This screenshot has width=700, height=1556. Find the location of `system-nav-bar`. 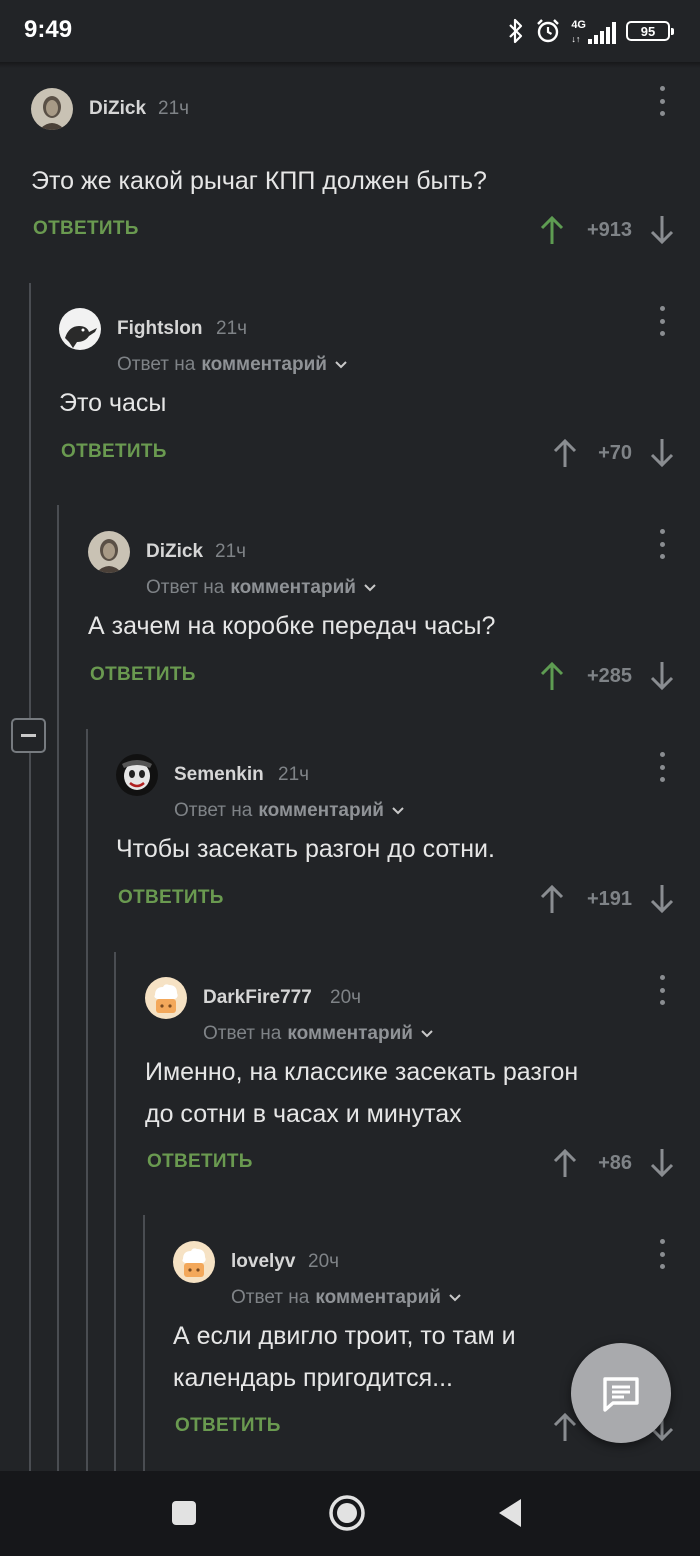

system-nav-bar is located at coordinates (350, 1513).